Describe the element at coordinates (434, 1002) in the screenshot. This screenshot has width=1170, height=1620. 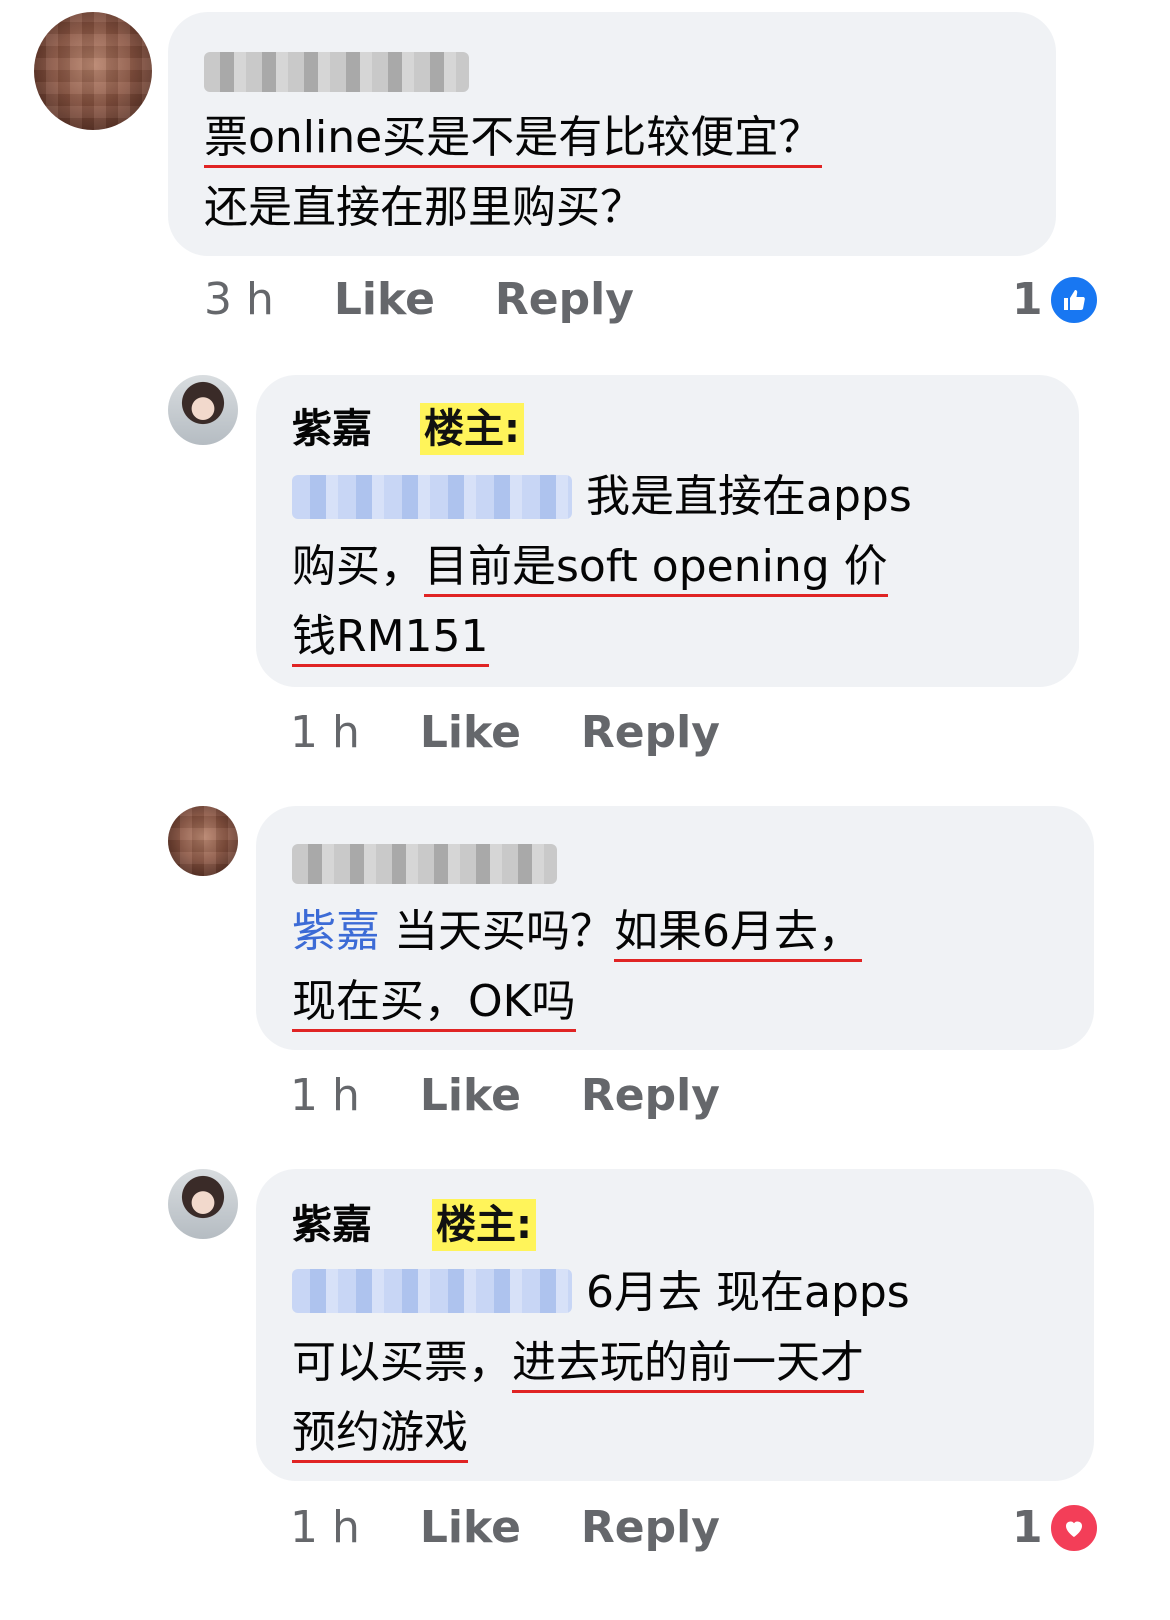
I see `comment-text-line: 现在买，OK吗` at that location.